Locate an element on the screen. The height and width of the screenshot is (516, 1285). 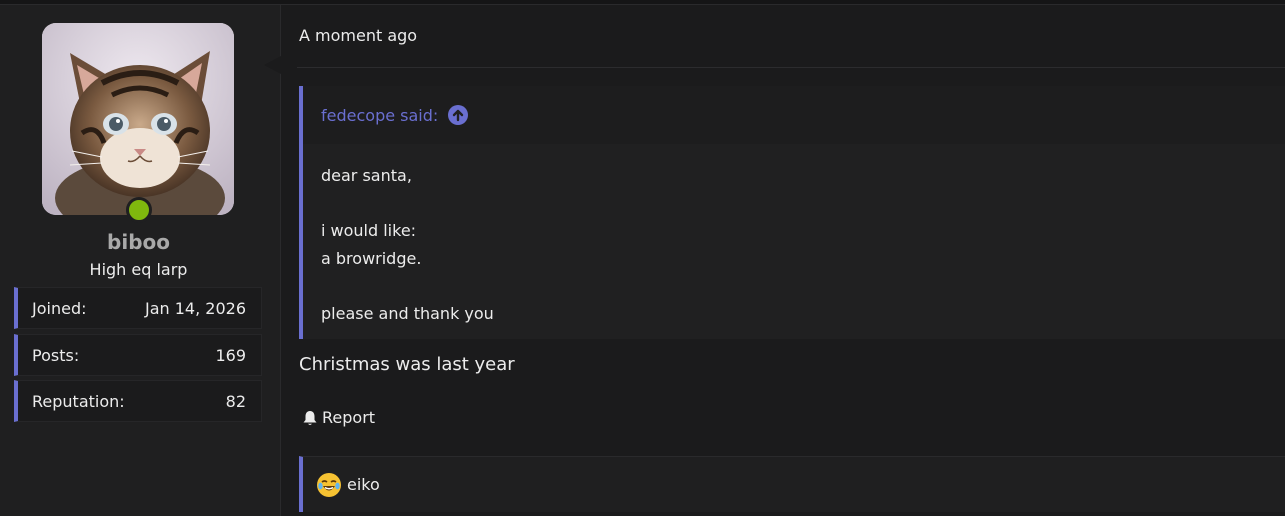
stat-posts: Posts: 169 is located at coordinates (138, 355).